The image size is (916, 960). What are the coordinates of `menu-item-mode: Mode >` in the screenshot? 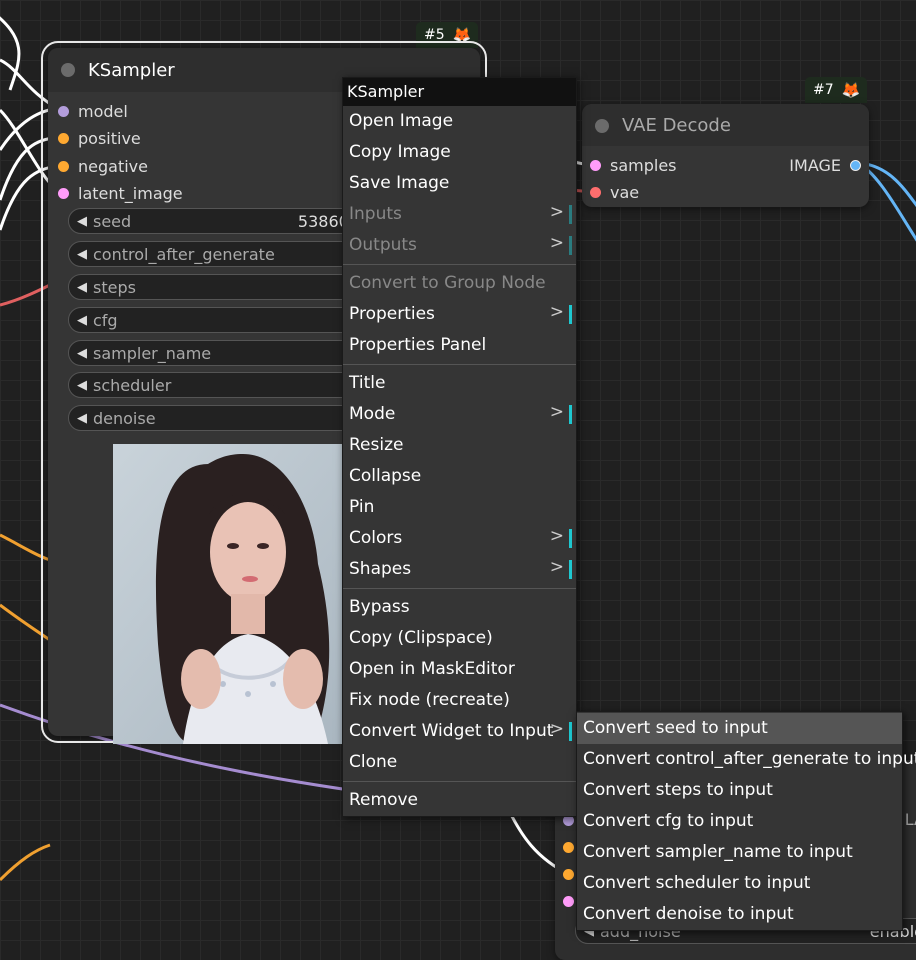 It's located at (459, 414).